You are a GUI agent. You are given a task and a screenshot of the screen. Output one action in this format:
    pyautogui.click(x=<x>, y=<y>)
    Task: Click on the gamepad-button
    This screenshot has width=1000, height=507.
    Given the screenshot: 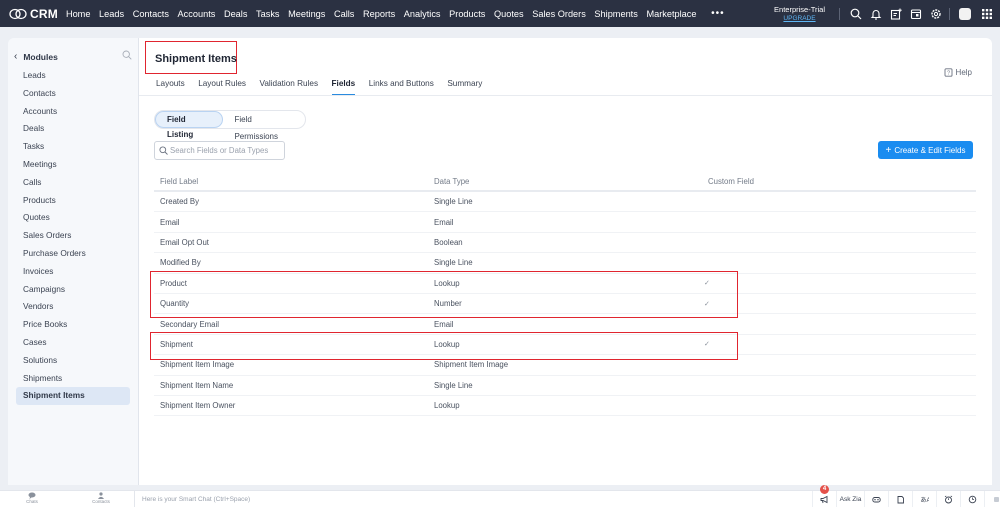 What is the action you would take?
    pyautogui.click(x=876, y=499)
    